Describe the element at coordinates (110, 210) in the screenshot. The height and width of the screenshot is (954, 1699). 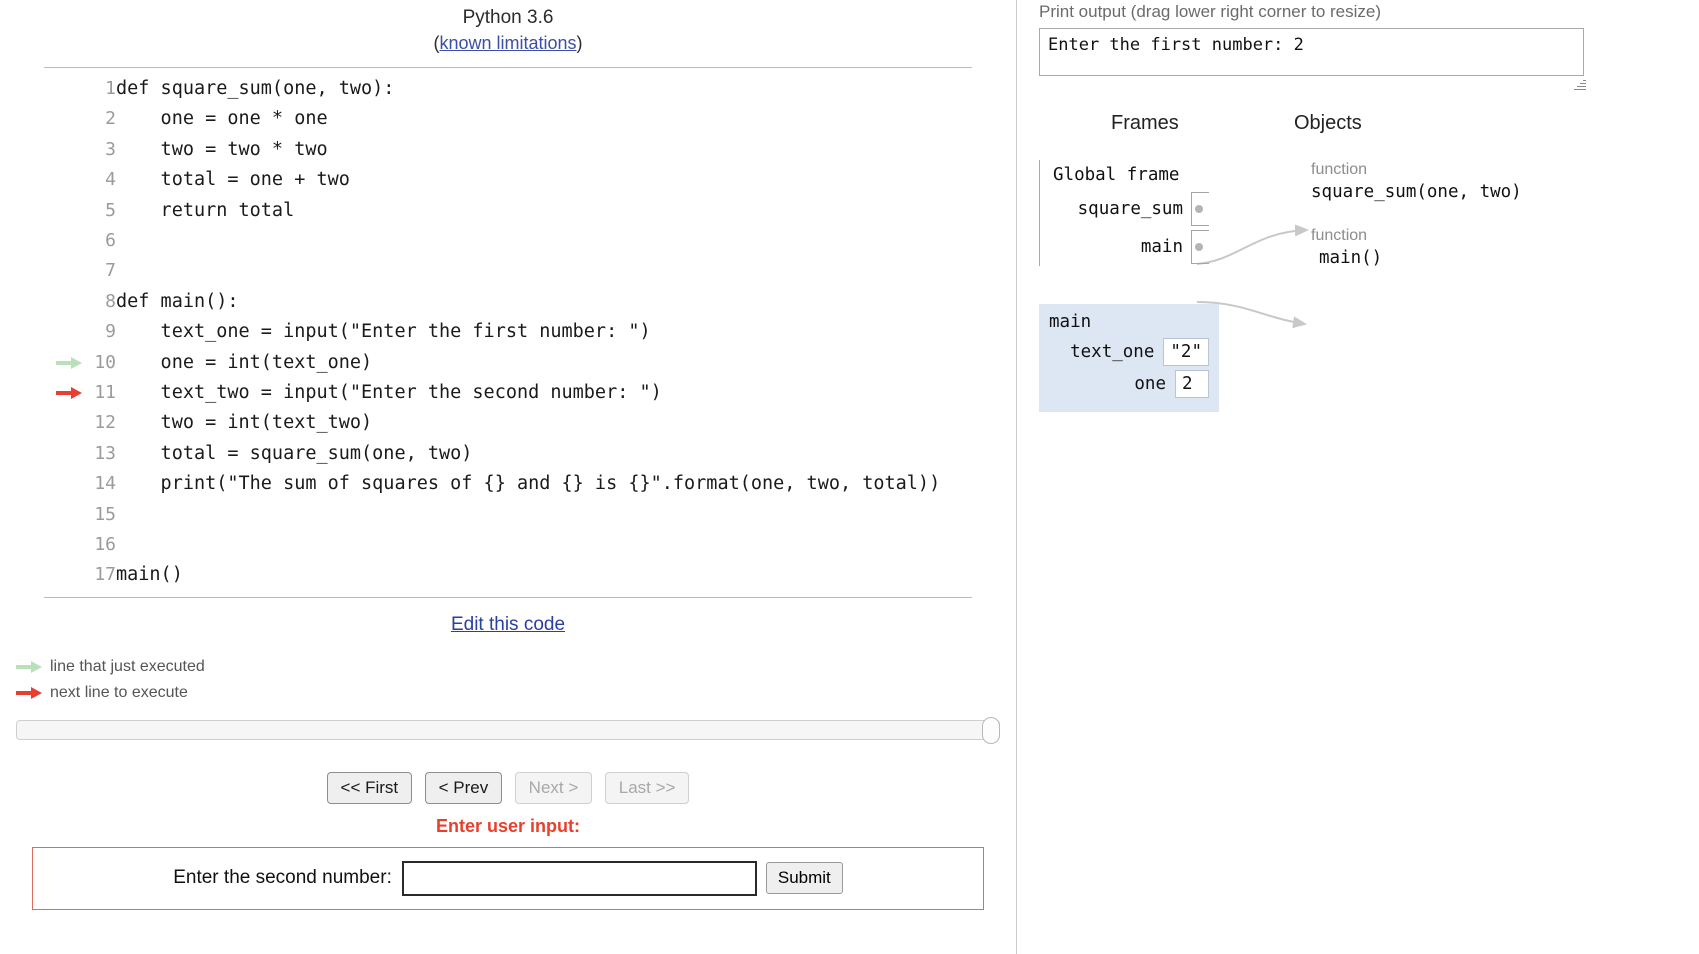
I see `code-line-number: 5` at that location.